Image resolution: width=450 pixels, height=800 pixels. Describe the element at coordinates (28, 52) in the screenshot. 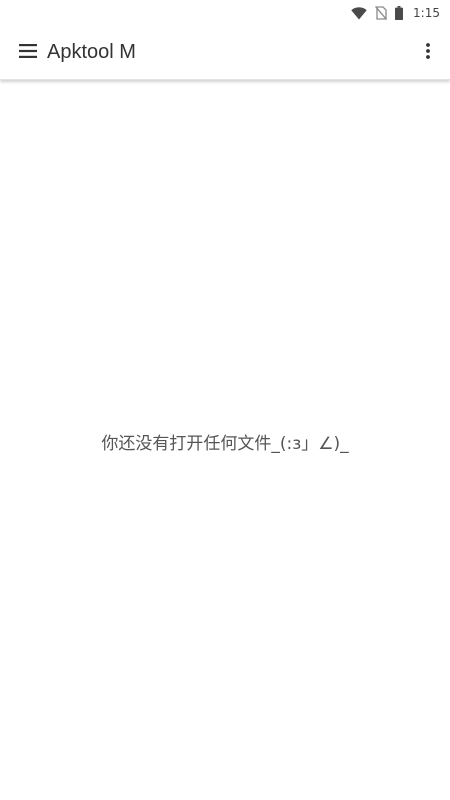

I see `menu-icon` at that location.